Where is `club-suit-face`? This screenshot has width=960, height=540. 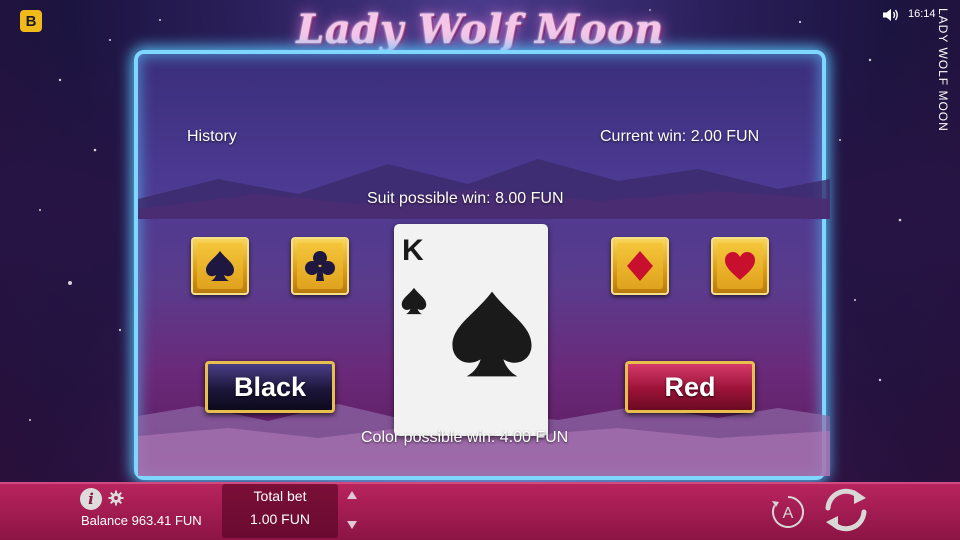
club-suit-face is located at coordinates (320, 266).